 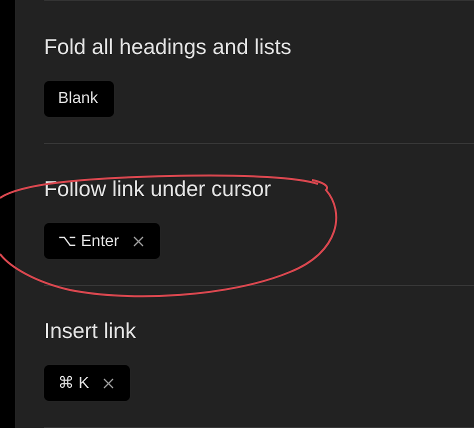 I want to click on setting-title: Follow link under cursor, so click(x=158, y=189).